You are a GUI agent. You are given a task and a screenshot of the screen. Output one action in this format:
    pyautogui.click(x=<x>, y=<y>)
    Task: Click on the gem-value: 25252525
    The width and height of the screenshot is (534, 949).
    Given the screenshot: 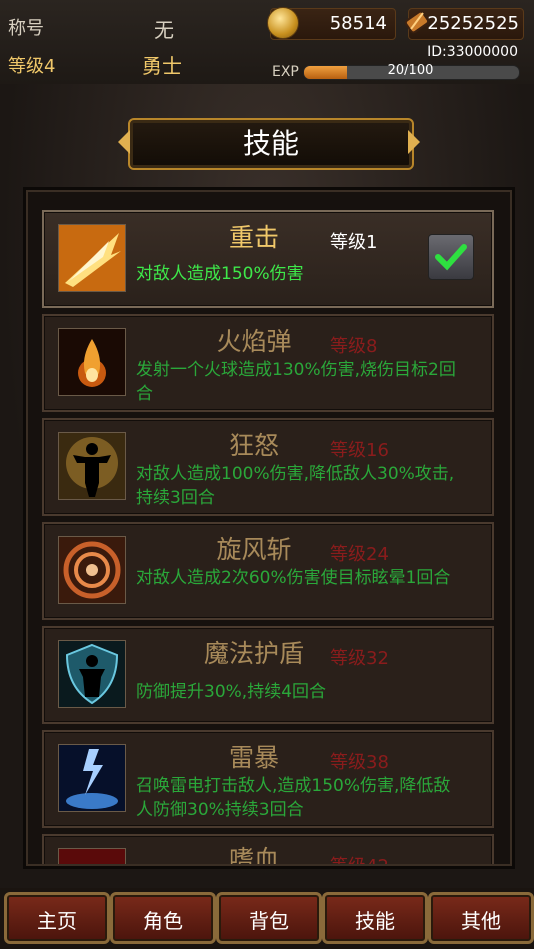 What is the action you would take?
    pyautogui.click(x=473, y=23)
    